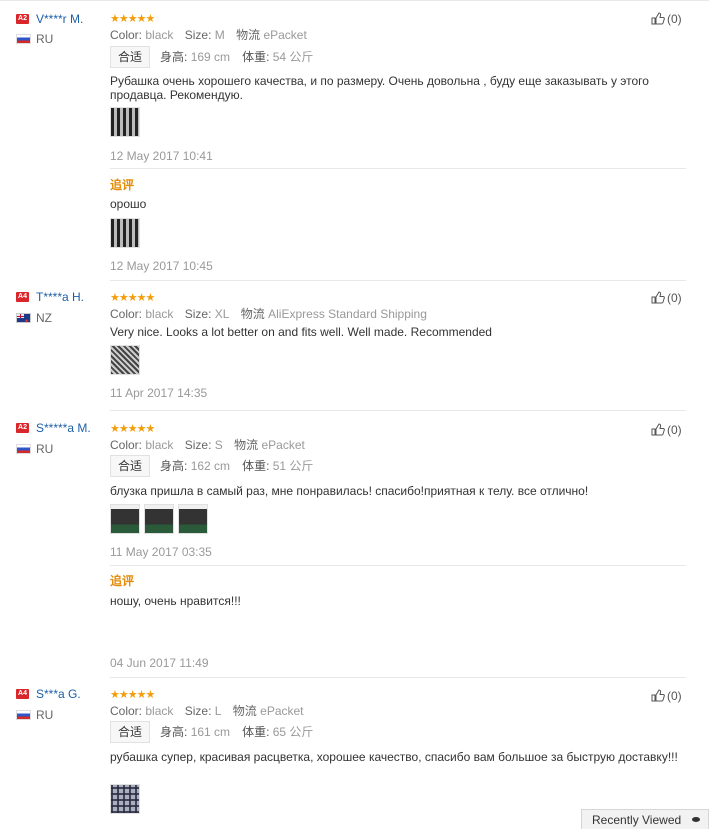  Describe the element at coordinates (293, 732) in the screenshot. I see `weight-value: 65 公斤` at that location.